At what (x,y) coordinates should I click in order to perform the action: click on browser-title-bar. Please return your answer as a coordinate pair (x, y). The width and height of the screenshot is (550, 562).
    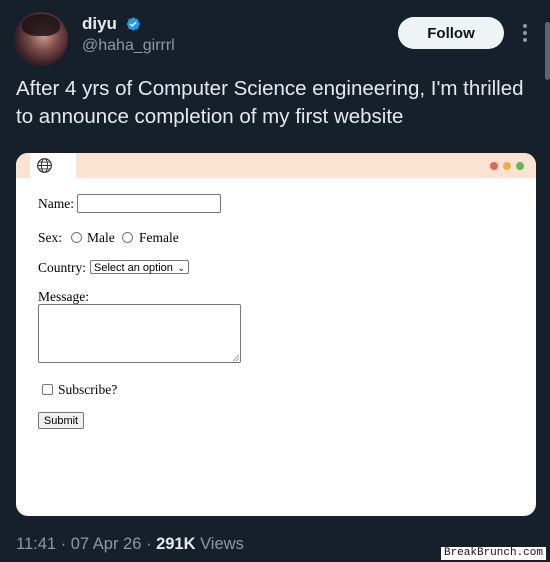
    Looking at the image, I should click on (276, 165).